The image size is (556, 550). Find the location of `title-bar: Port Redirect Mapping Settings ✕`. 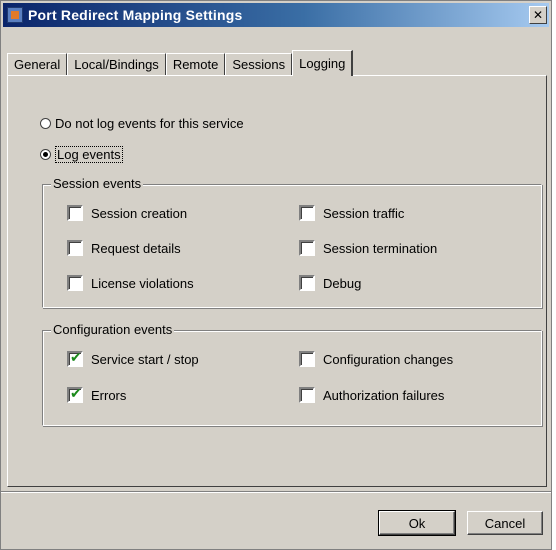

title-bar: Port Redirect Mapping Settings ✕ is located at coordinates (276, 15).